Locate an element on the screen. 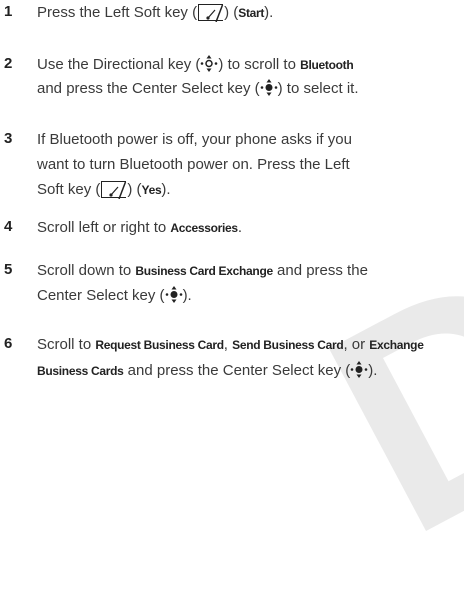 This screenshot has height=597, width=464. step-text: Press the Left Soft key ( is located at coordinates (117, 12).